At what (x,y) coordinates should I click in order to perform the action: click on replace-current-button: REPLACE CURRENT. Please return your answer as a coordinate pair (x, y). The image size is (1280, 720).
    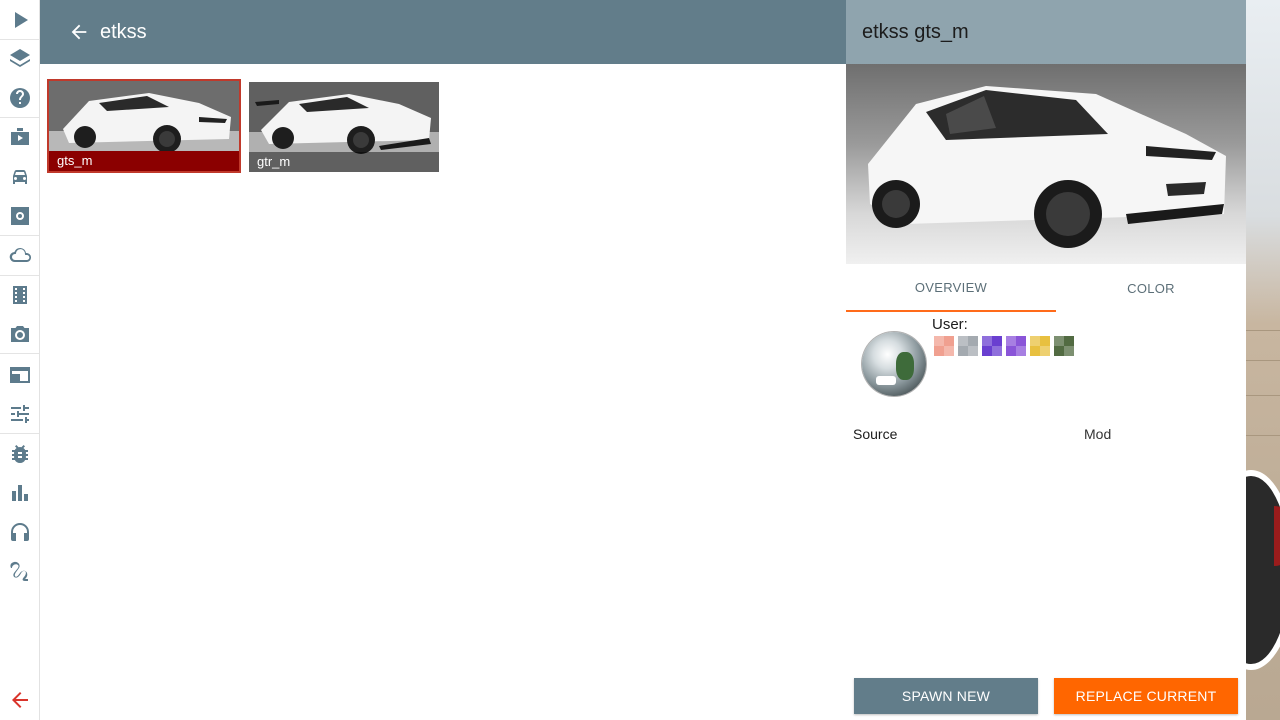
    Looking at the image, I should click on (1146, 696).